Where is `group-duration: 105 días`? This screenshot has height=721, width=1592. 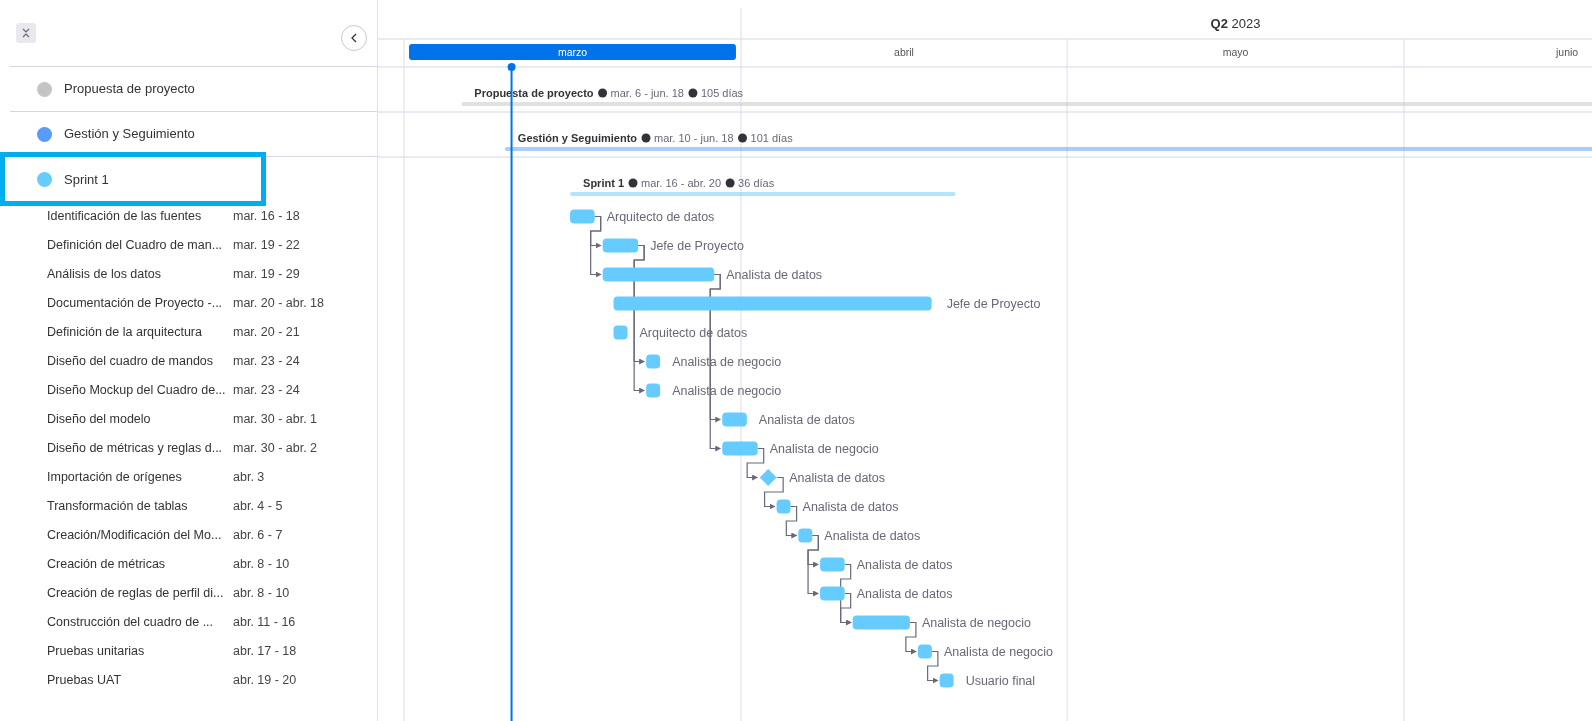 group-duration: 105 días is located at coordinates (722, 93).